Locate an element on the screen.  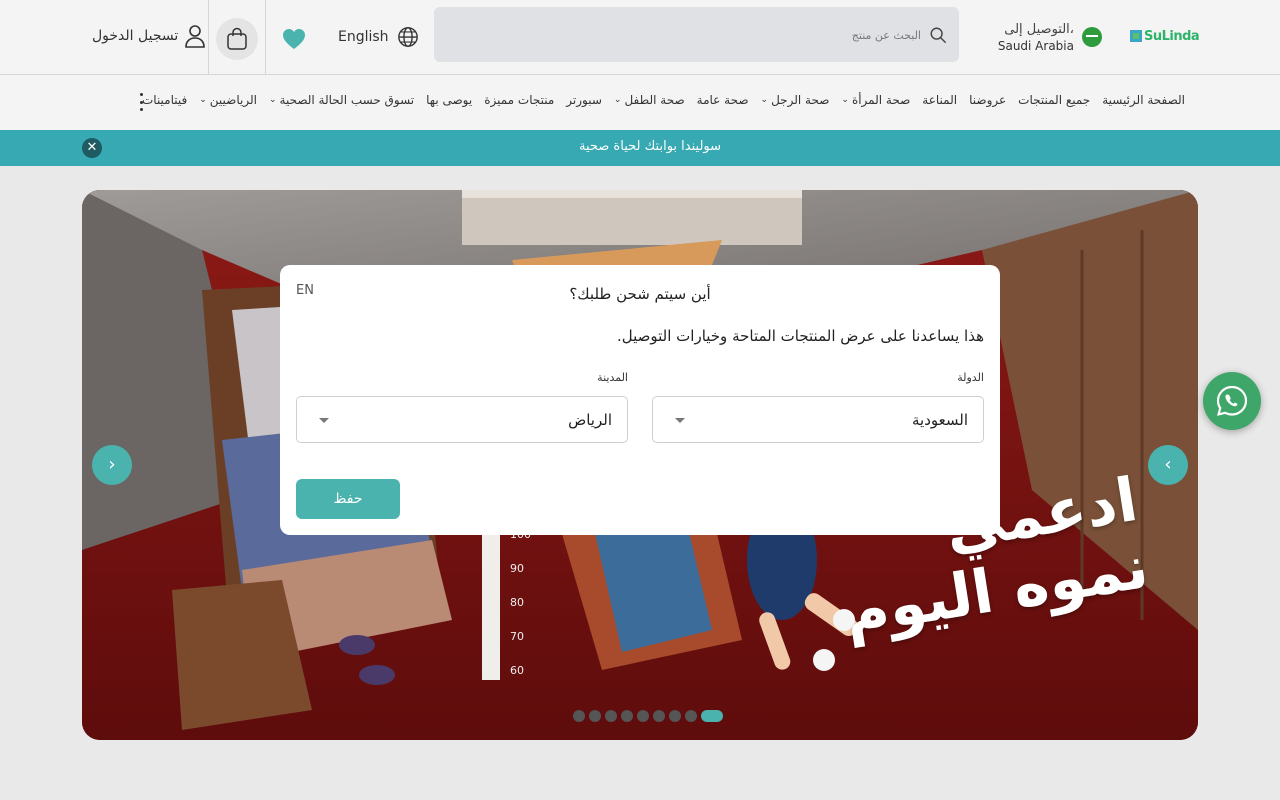
search-bar is located at coordinates (696, 34).